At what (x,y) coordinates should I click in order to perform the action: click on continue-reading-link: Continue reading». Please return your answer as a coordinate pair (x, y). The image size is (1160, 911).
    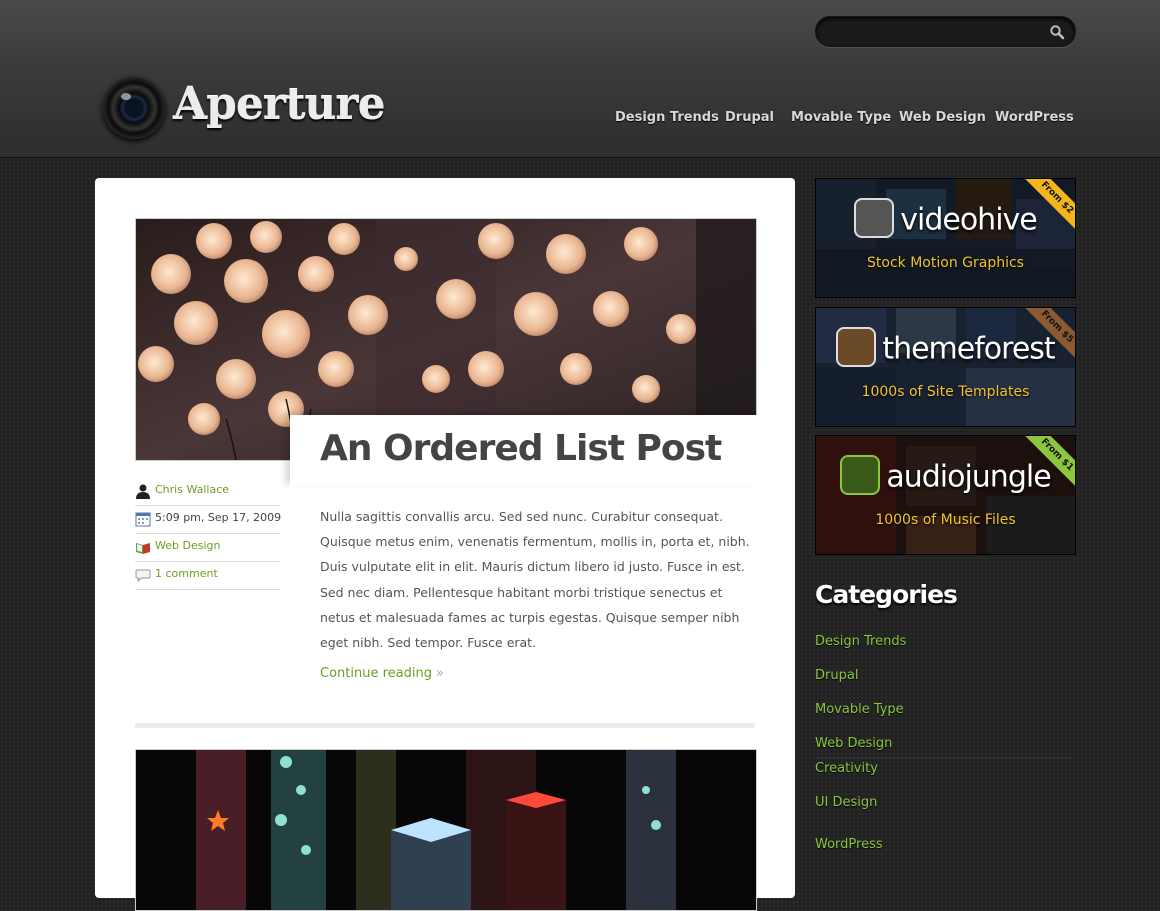
    Looking at the image, I should click on (382, 673).